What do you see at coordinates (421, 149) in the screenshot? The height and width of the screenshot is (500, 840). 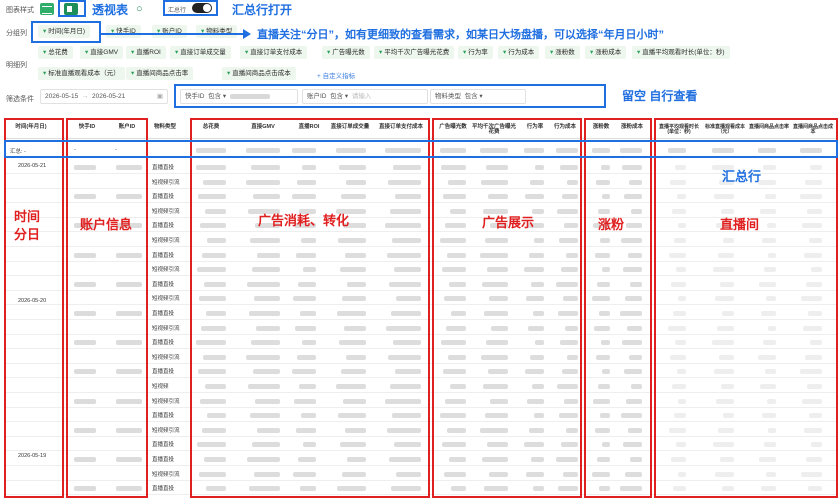 I see `summary-row-box` at bounding box center [421, 149].